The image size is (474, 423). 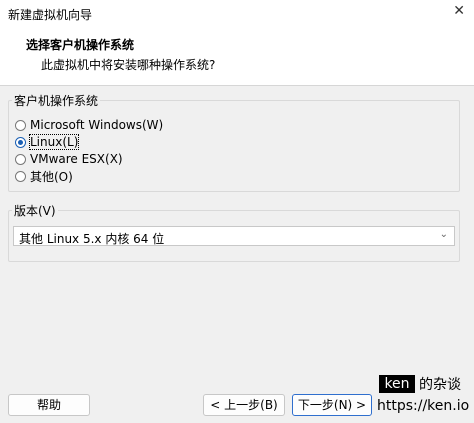 I want to click on radio-linux: Linux(L), so click(x=47, y=142).